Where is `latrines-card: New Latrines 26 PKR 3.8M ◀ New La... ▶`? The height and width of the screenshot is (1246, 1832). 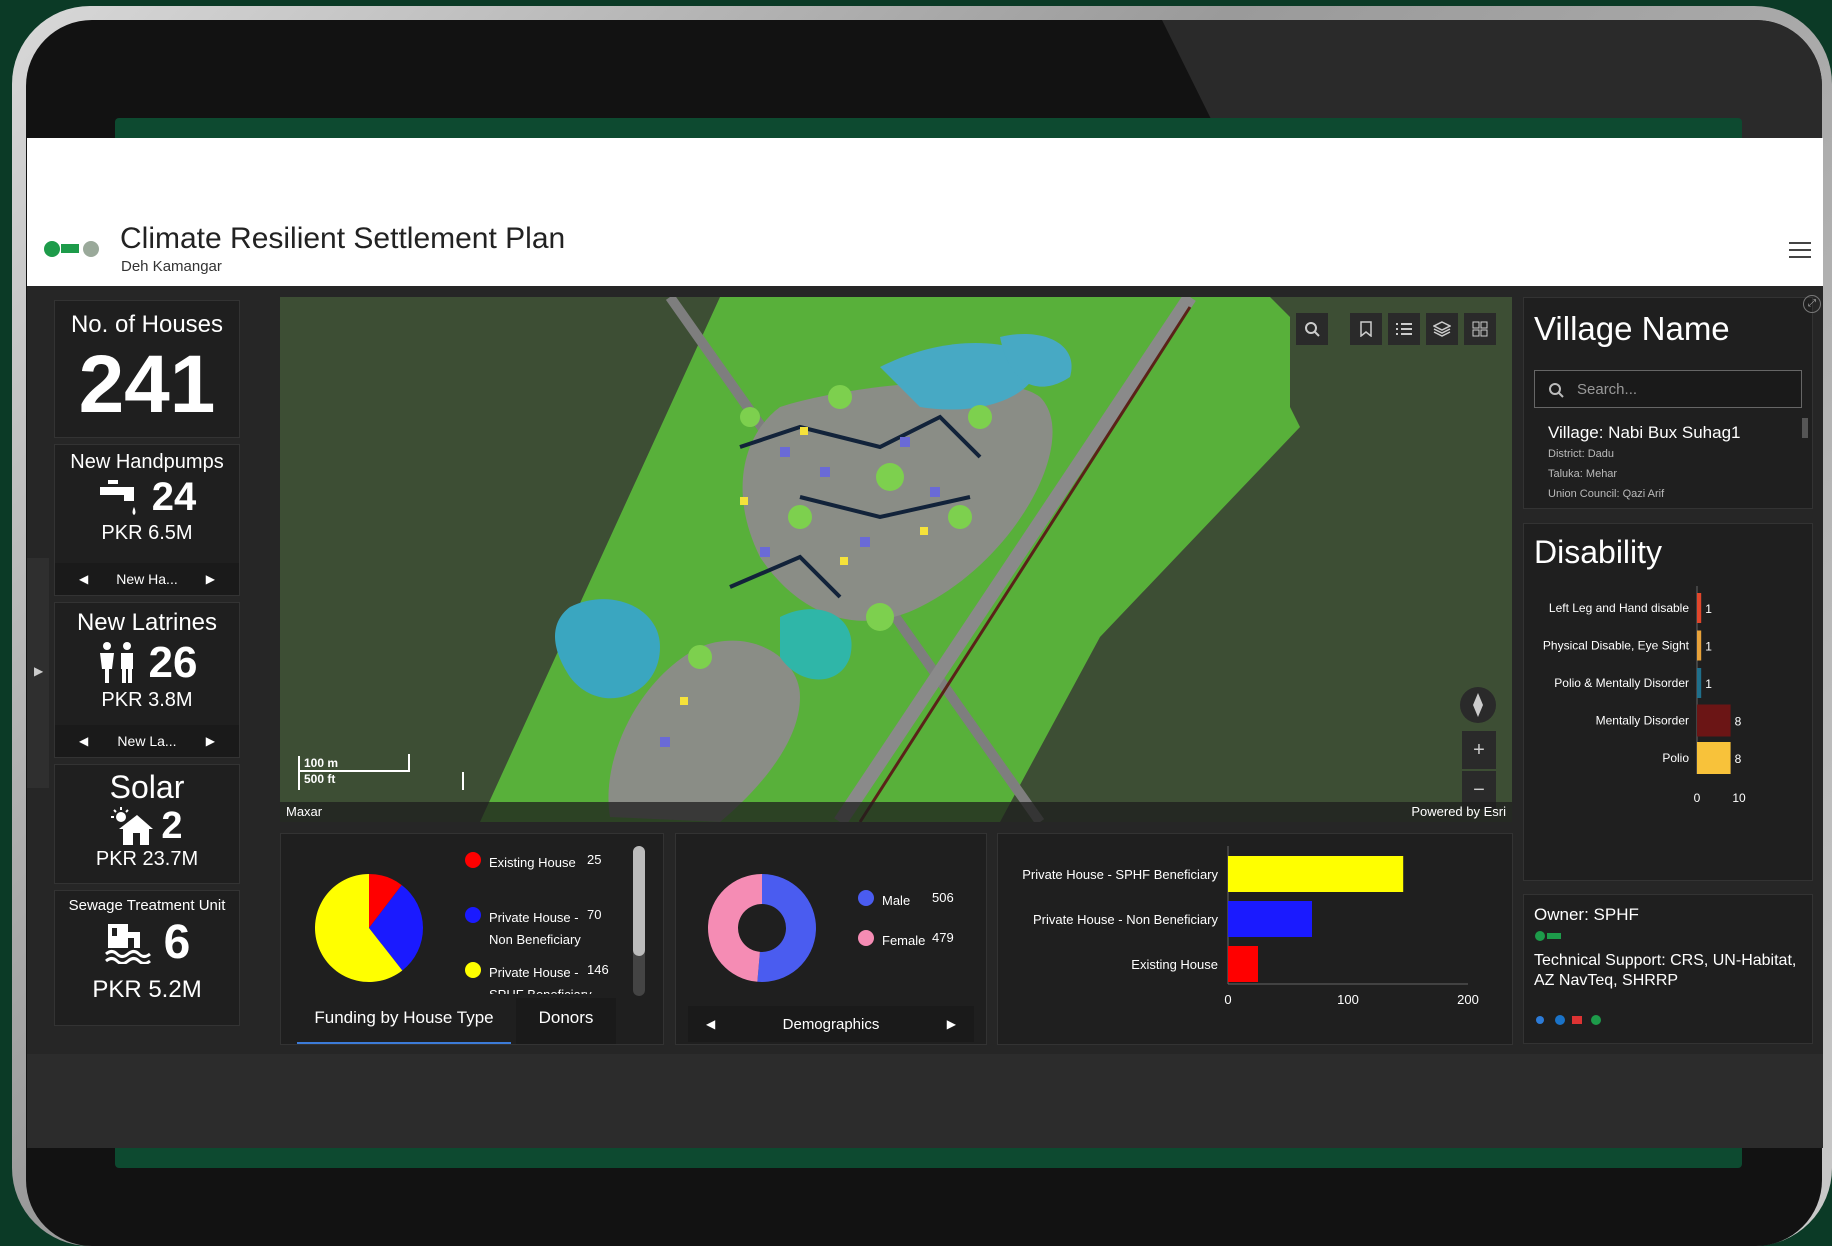 latrines-card: New Latrines 26 PKR 3.8M ◀ New La... ▶ is located at coordinates (147, 680).